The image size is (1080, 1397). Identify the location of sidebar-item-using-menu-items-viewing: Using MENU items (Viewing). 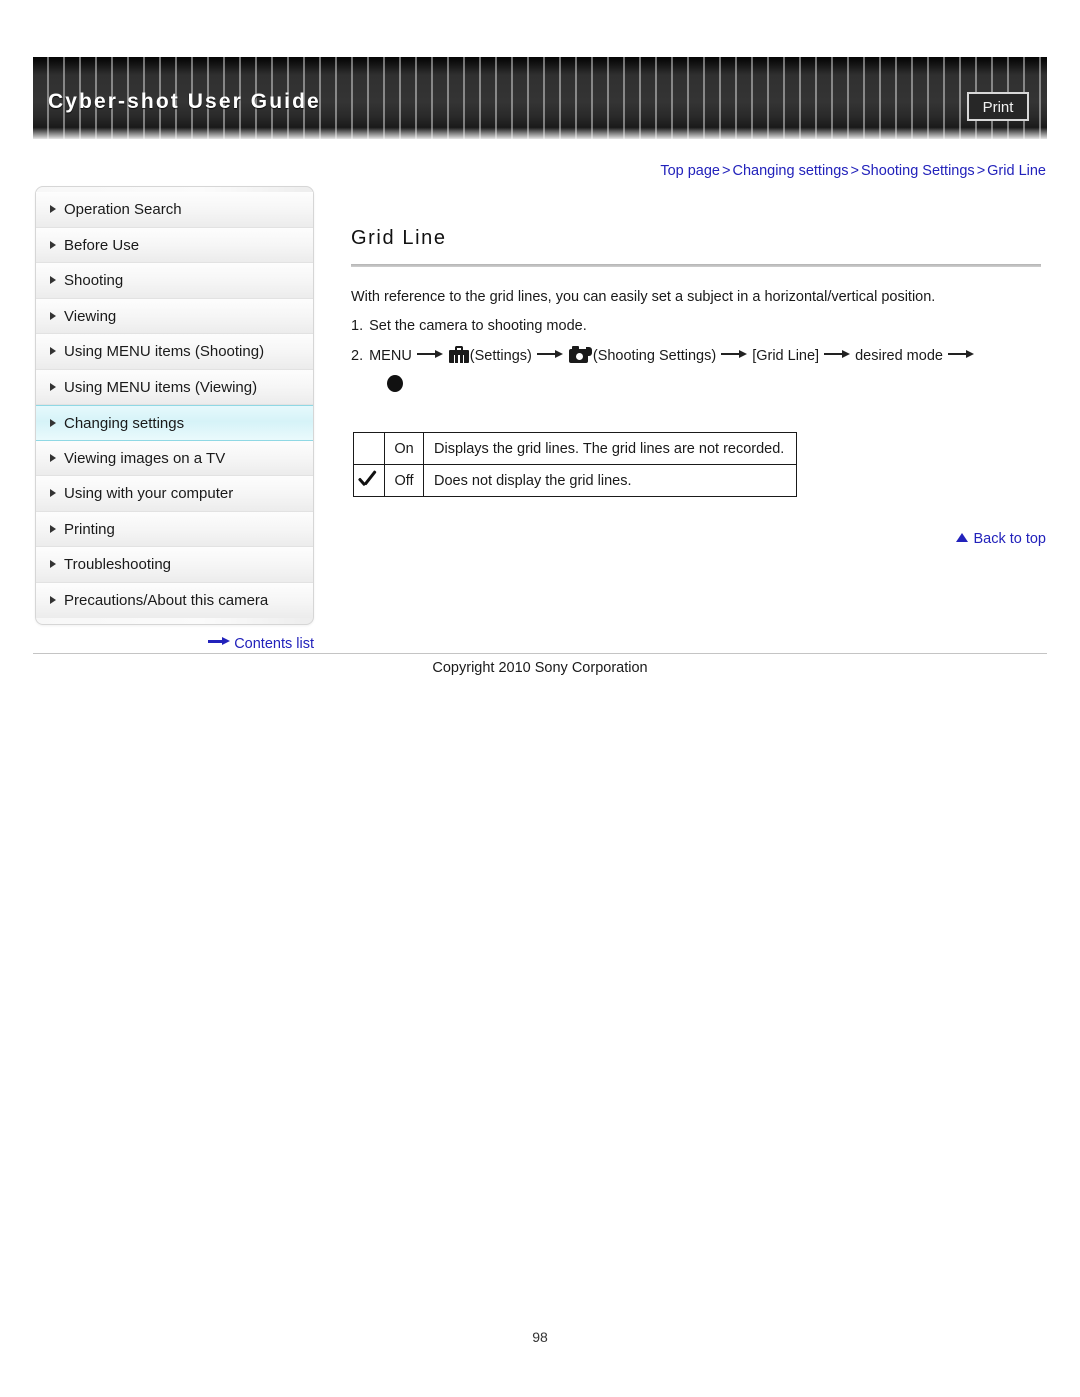
(174, 387).